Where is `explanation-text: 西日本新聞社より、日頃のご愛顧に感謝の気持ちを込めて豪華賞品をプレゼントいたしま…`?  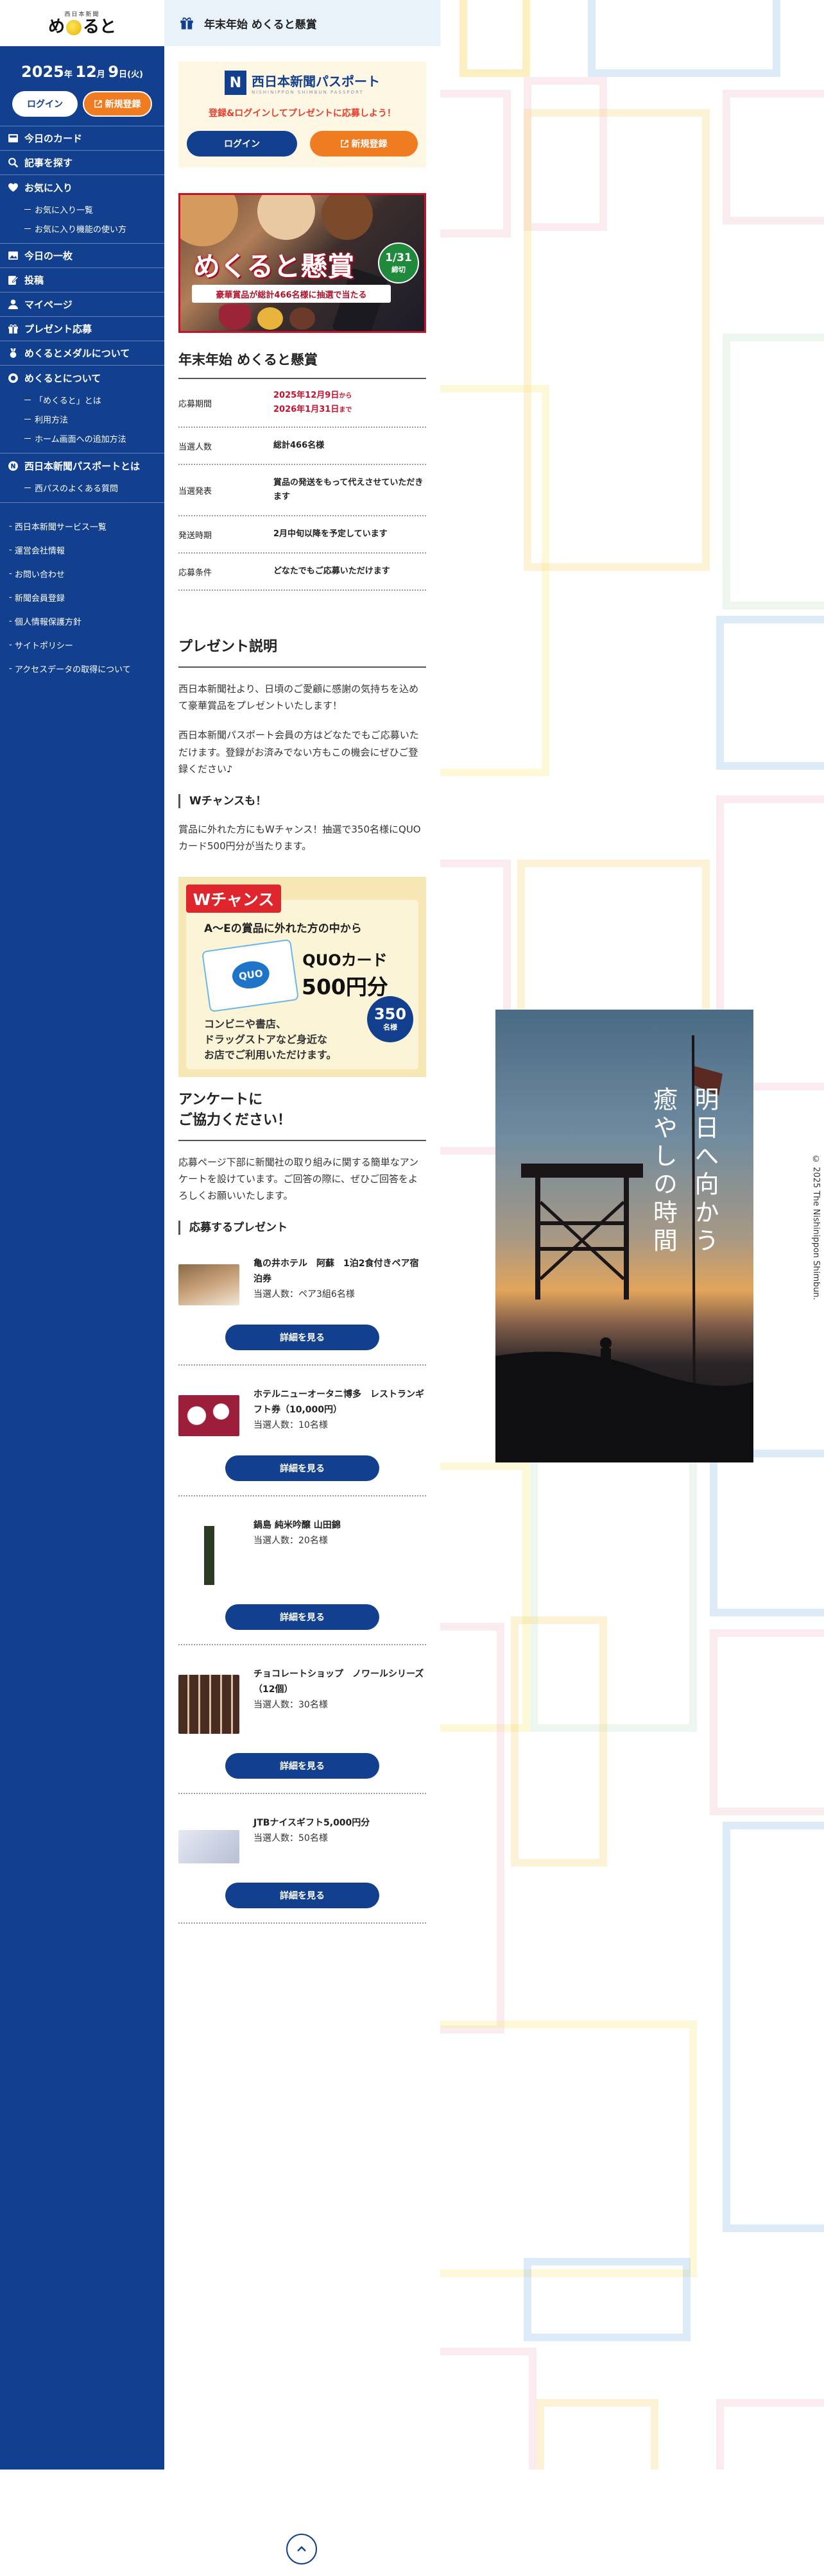 explanation-text: 西日本新聞社より、日頃のご愛顧に感謝の気持ちを込めて豪華賞品をプレゼントいたしま… is located at coordinates (298, 697).